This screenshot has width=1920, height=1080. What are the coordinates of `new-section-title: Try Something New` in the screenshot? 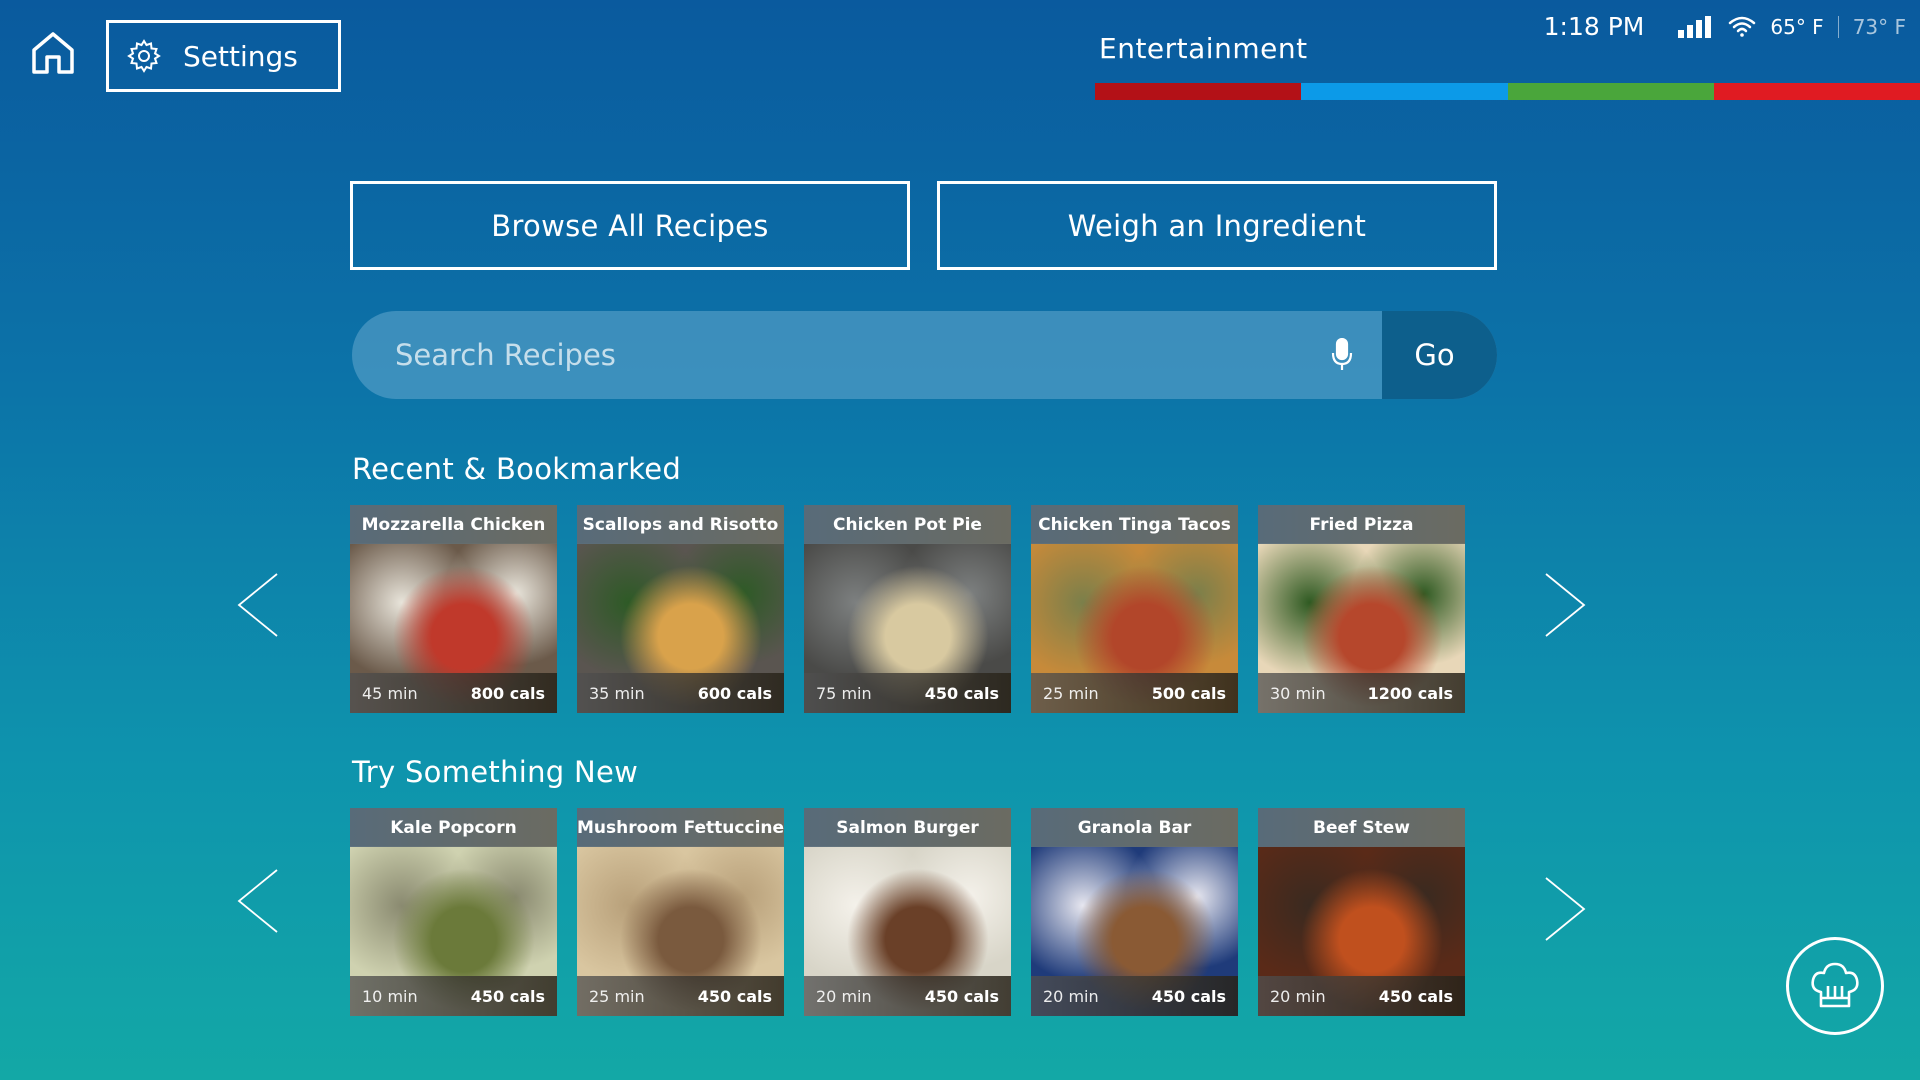 It's located at (495, 772).